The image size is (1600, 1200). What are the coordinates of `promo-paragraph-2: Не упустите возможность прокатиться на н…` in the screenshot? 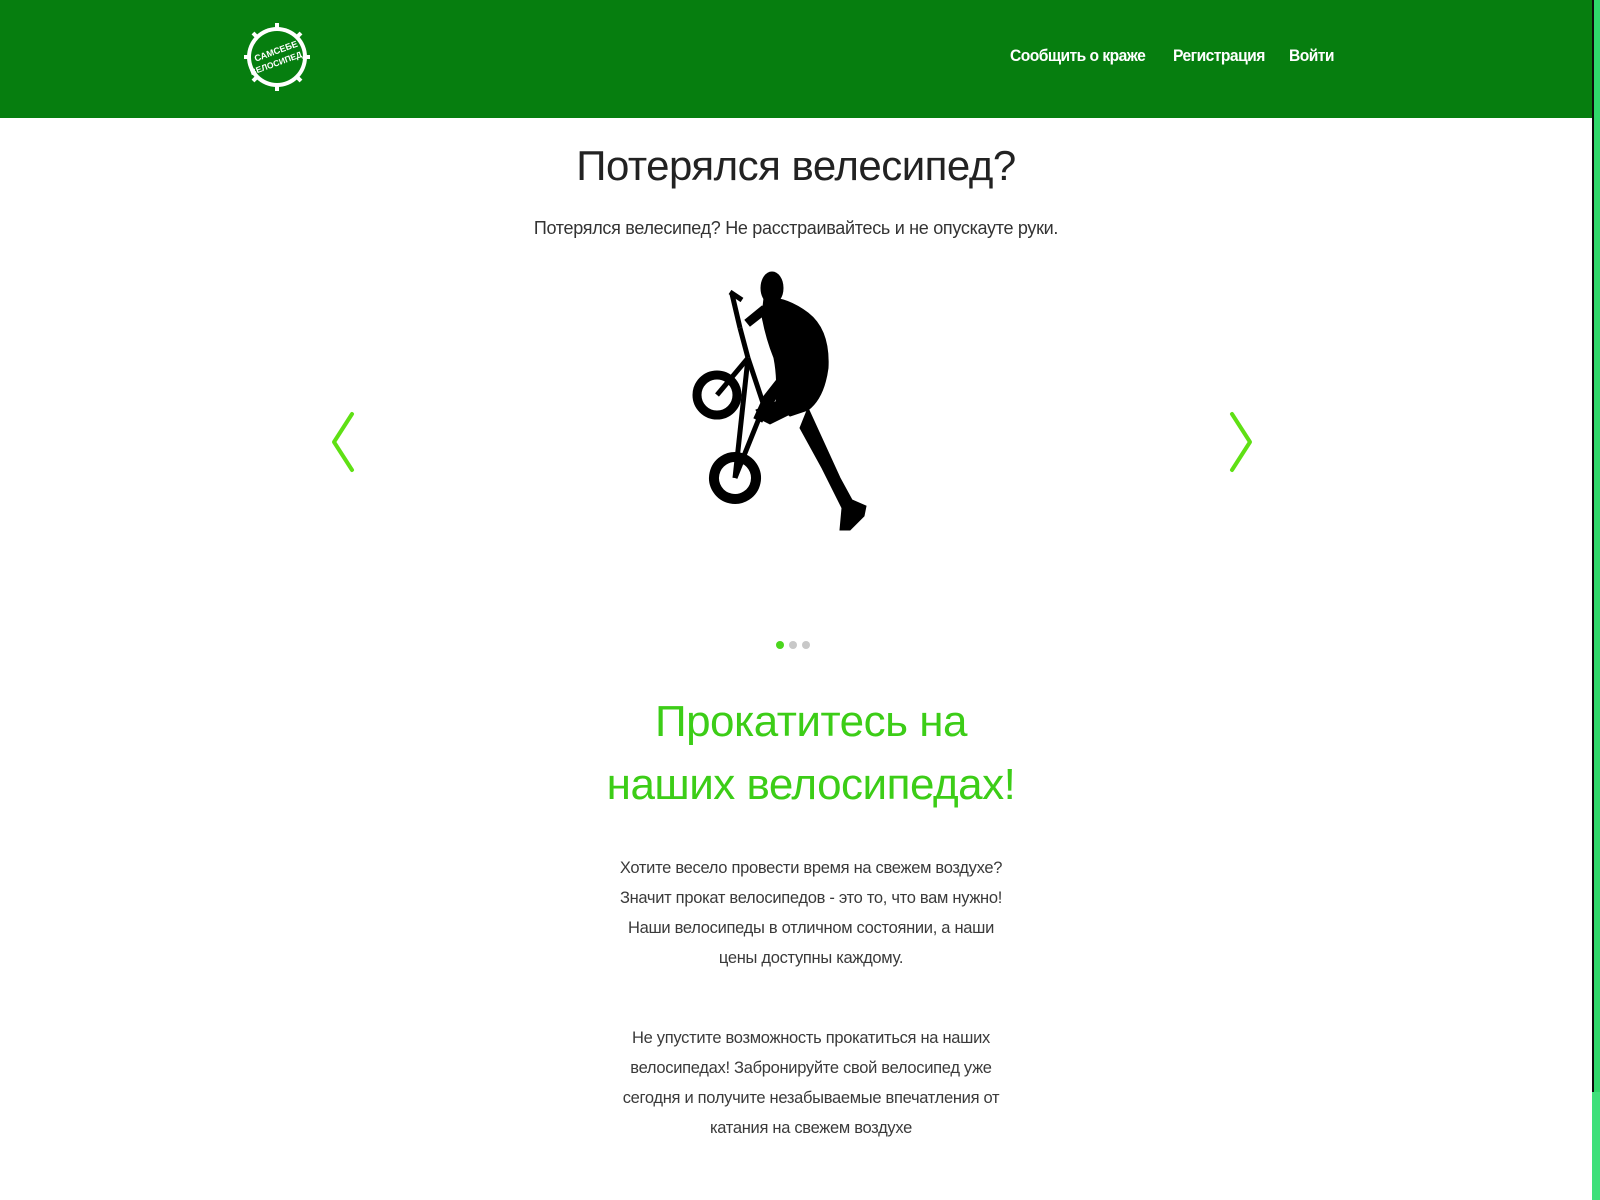 It's located at (811, 1083).